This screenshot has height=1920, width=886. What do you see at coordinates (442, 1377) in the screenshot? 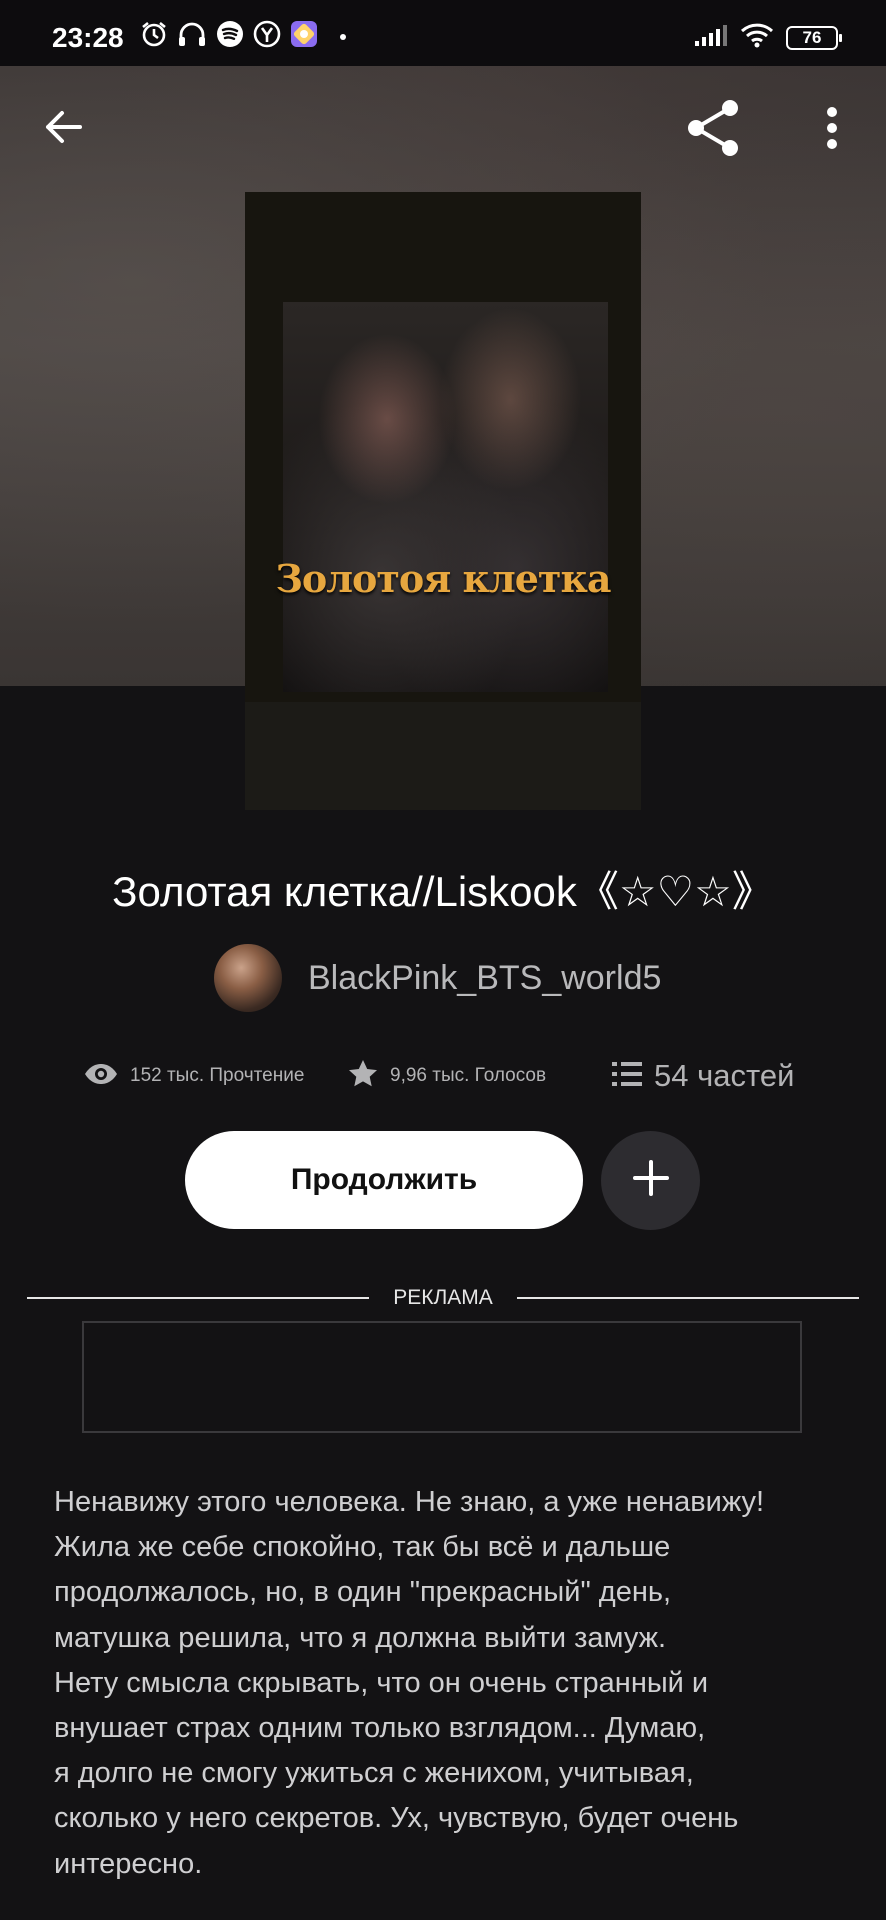
I see `ad-banner` at bounding box center [442, 1377].